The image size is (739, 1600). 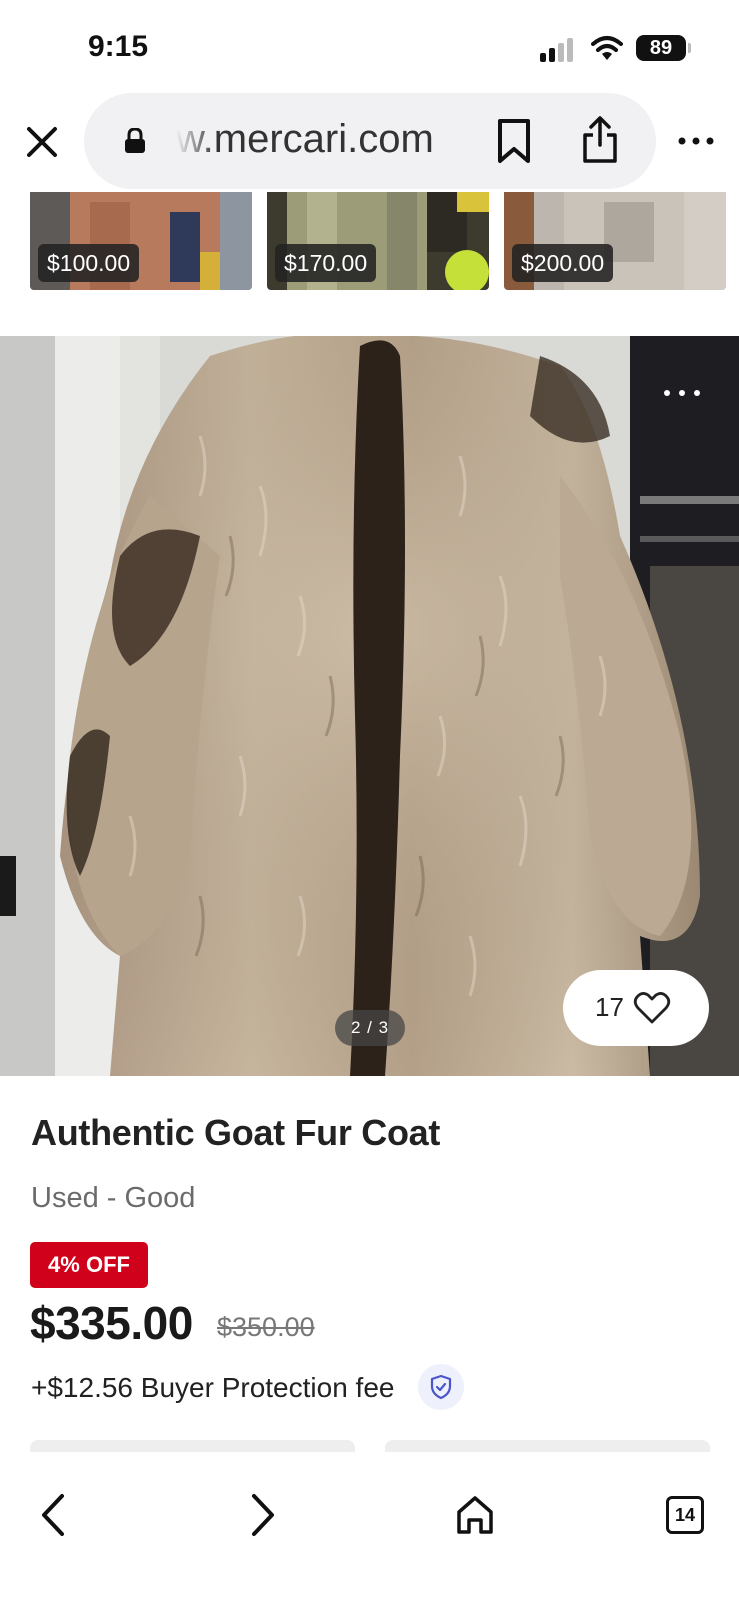 What do you see at coordinates (600, 140) in the screenshot?
I see `share-icon` at bounding box center [600, 140].